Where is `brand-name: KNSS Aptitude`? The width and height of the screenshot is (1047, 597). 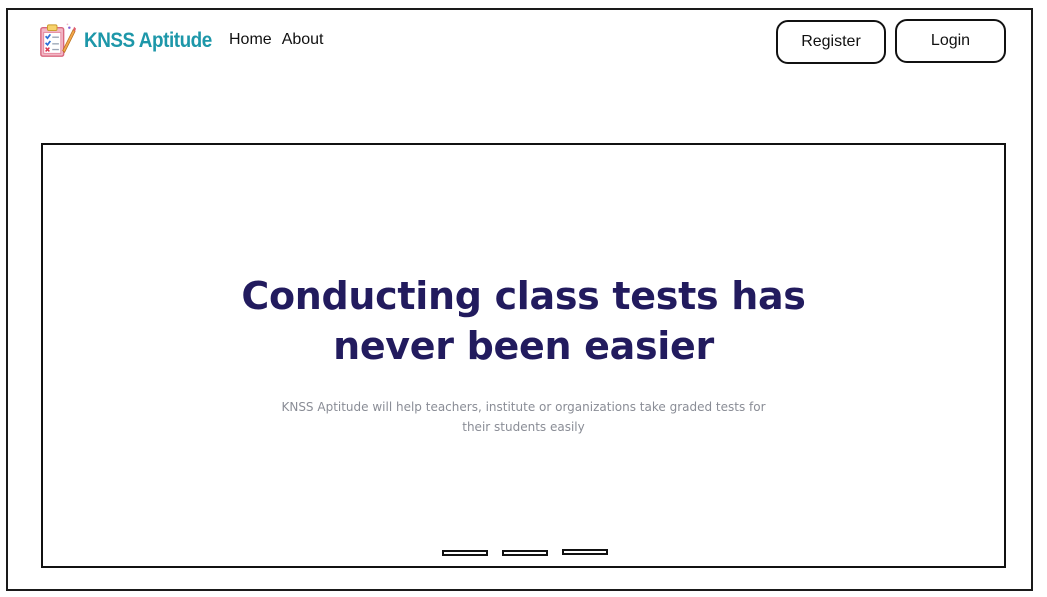
brand-name: KNSS Aptitude is located at coordinates (148, 40).